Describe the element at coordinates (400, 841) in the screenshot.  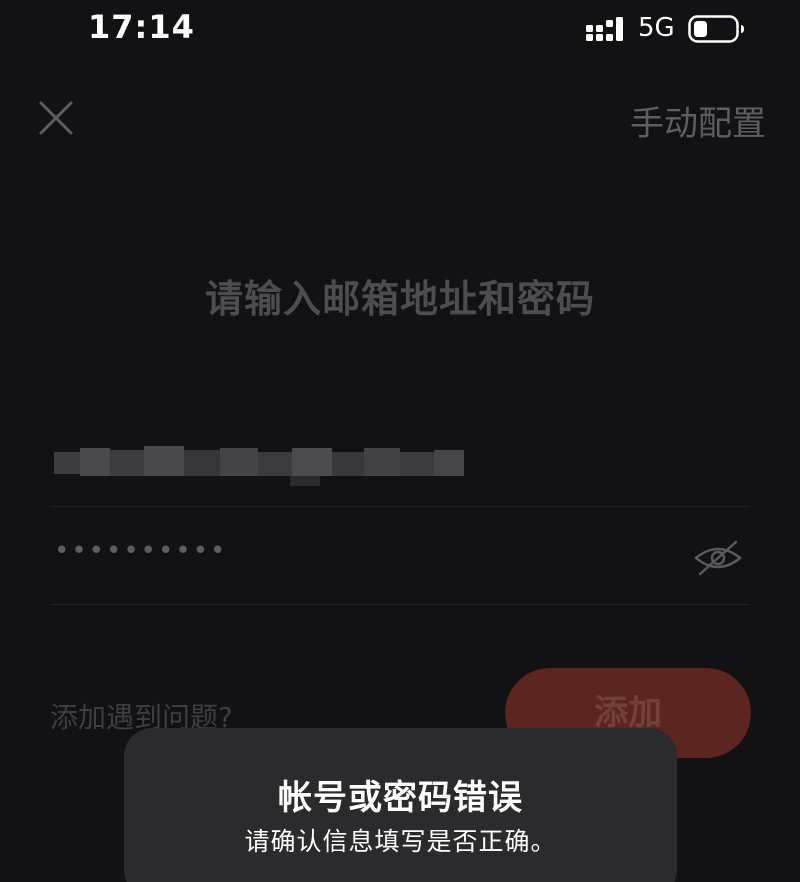
I see `toast-message: 请确认信息填写是否正确。` at that location.